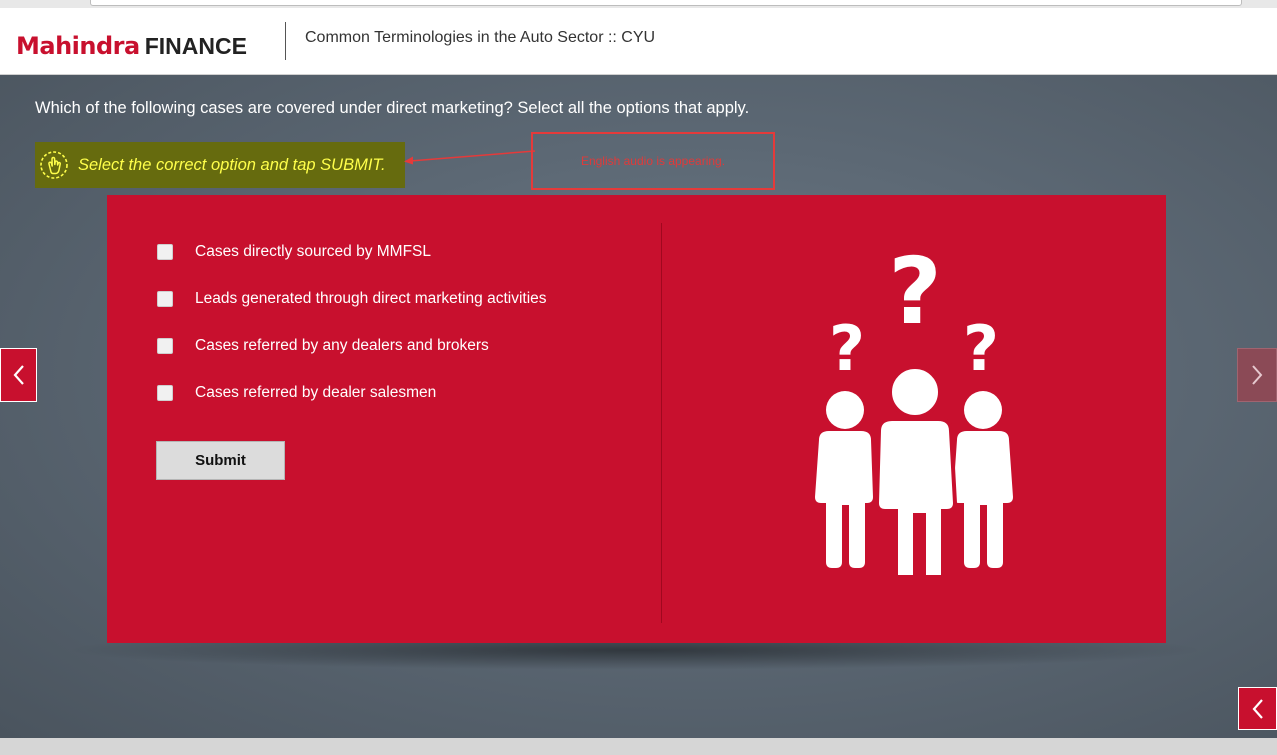 This screenshot has height=755, width=1277. I want to click on previous-slide-button, so click(18, 375).